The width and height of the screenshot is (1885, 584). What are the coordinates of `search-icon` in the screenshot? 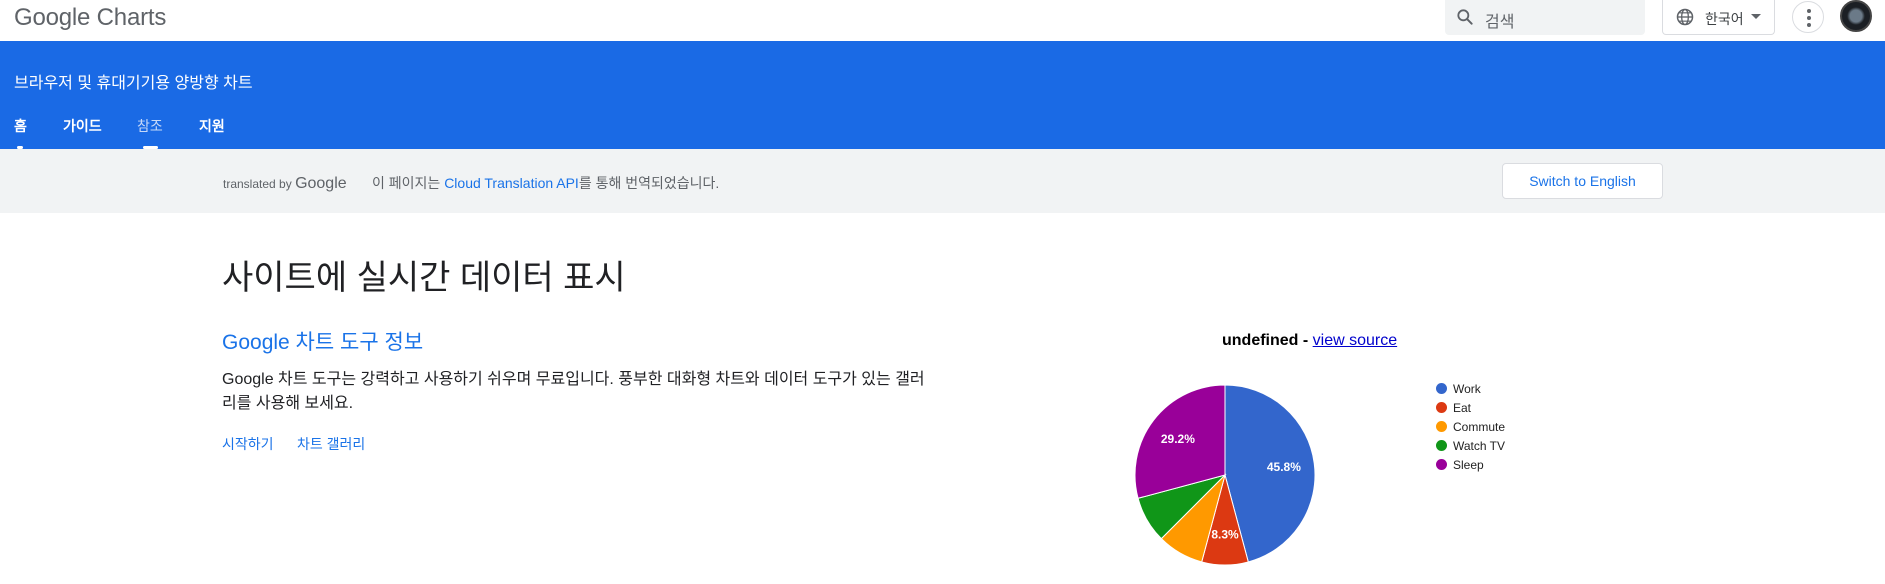 It's located at (1465, 17).